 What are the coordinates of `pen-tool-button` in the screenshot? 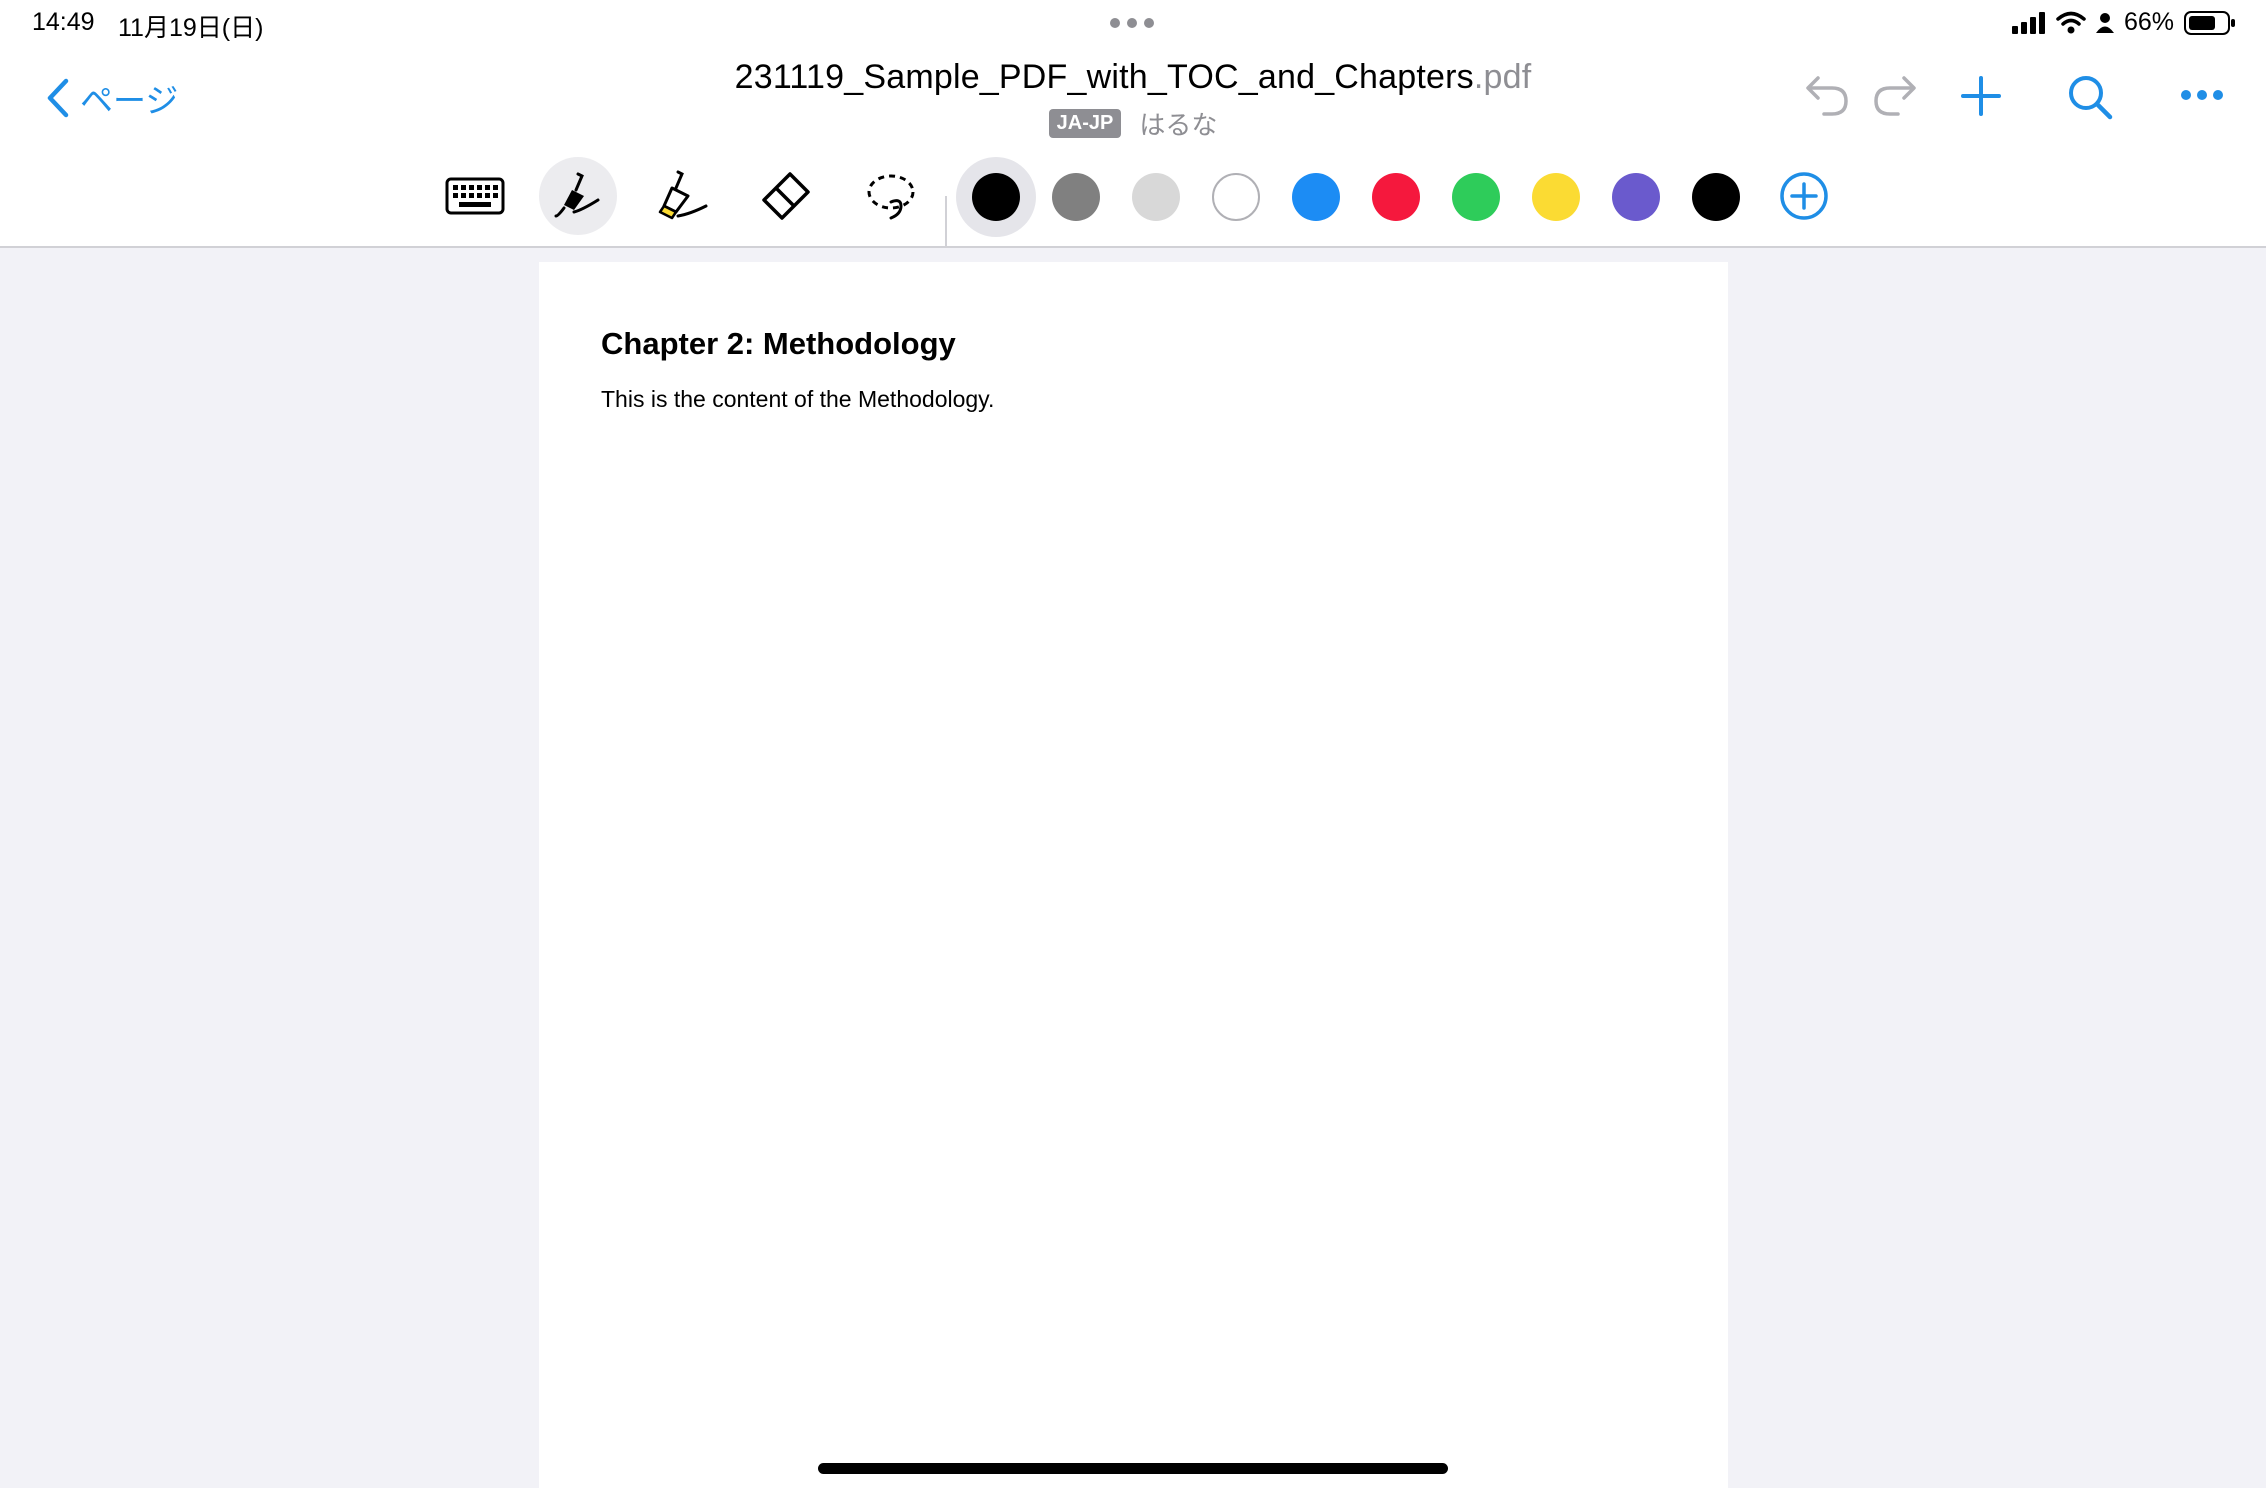 It's located at (578, 196).